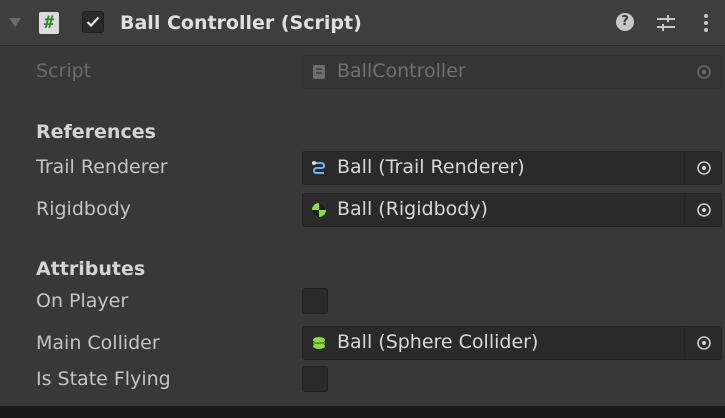 The height and width of the screenshot is (418, 725). Describe the element at coordinates (315, 379) in the screenshot. I see `is-state-flying-checkbox` at that location.